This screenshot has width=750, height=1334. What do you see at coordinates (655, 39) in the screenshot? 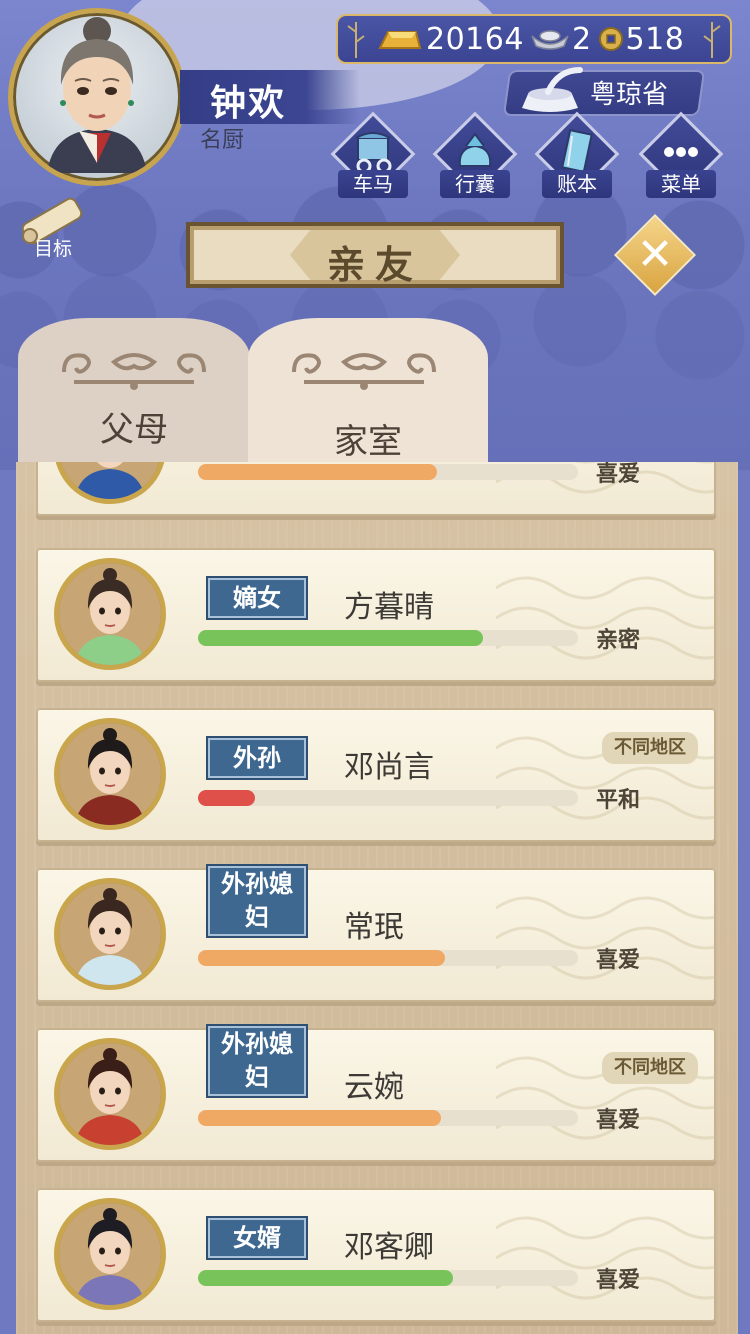
I see `coin-value: 518` at bounding box center [655, 39].